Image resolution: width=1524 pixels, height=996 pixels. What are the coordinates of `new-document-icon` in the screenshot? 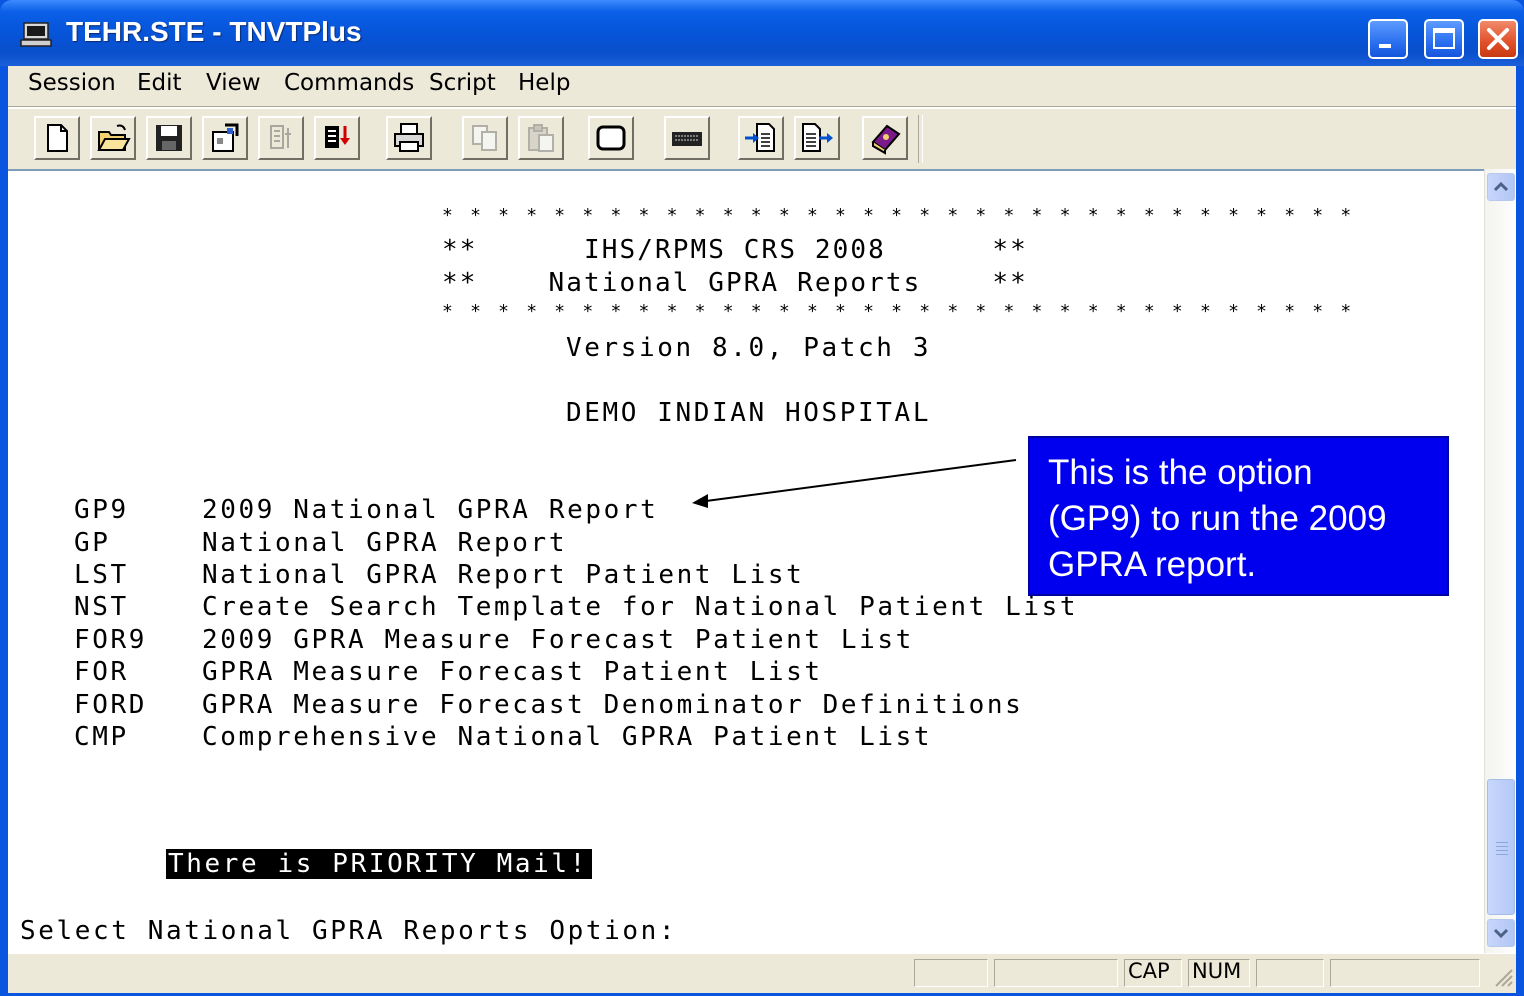 It's located at (57, 138).